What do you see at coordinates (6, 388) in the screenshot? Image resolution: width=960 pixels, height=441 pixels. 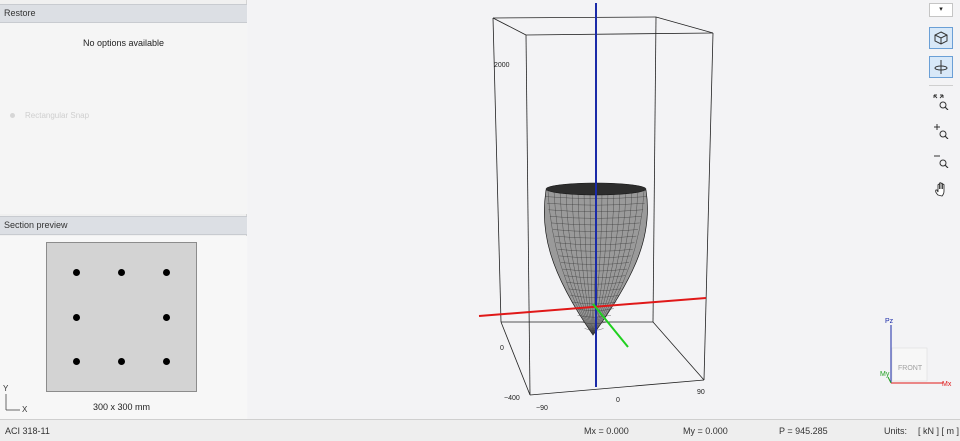 I see `axis-y-label: Y` at bounding box center [6, 388].